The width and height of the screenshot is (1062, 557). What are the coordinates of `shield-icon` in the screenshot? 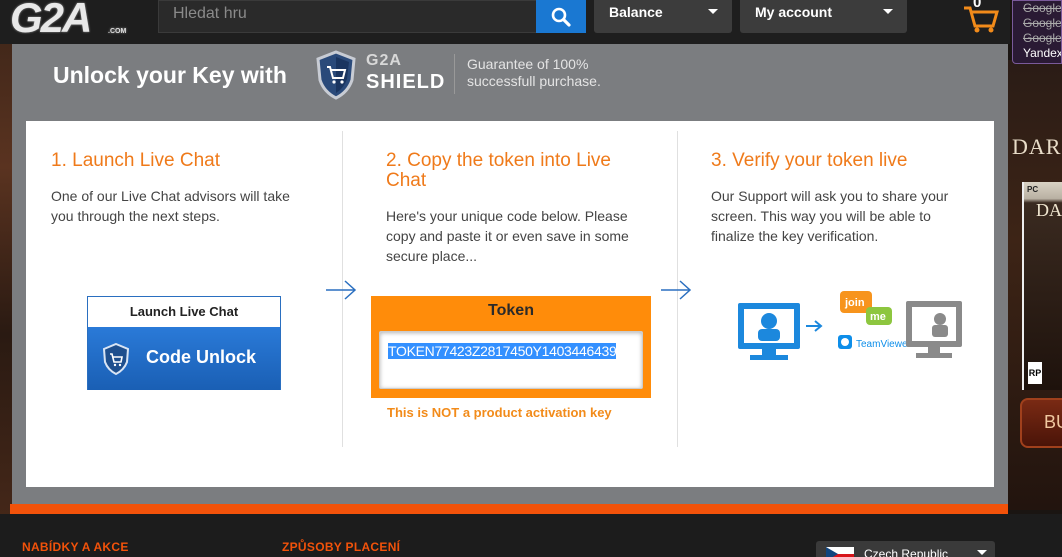 It's located at (336, 75).